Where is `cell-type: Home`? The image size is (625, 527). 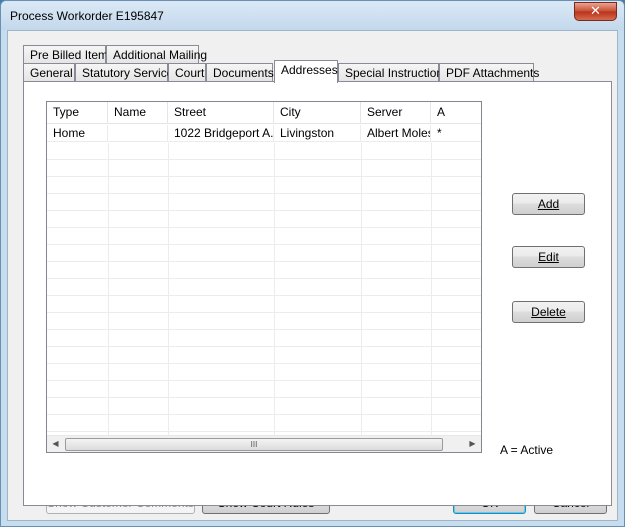 cell-type: Home is located at coordinates (77, 133).